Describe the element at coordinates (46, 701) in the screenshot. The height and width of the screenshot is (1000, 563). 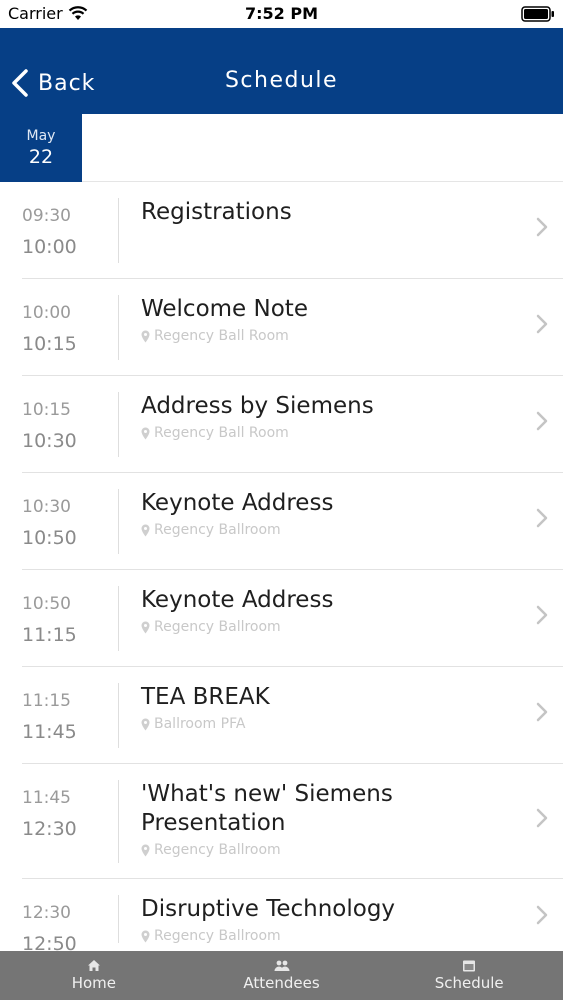
I see `start-time: 11:15` at that location.